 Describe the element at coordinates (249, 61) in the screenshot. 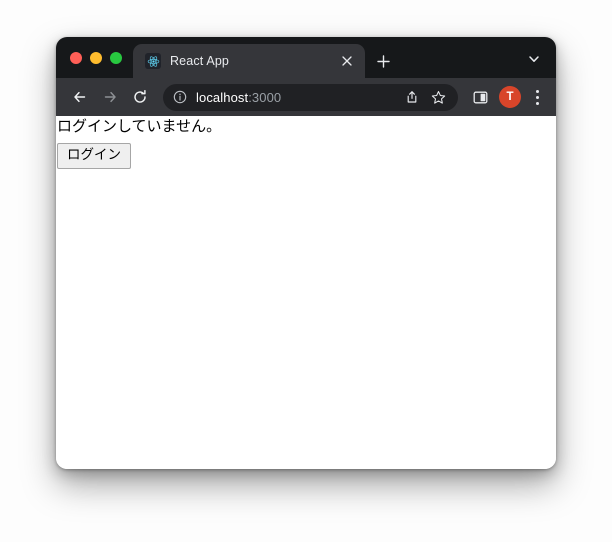

I see `tab-react-app: React App` at that location.